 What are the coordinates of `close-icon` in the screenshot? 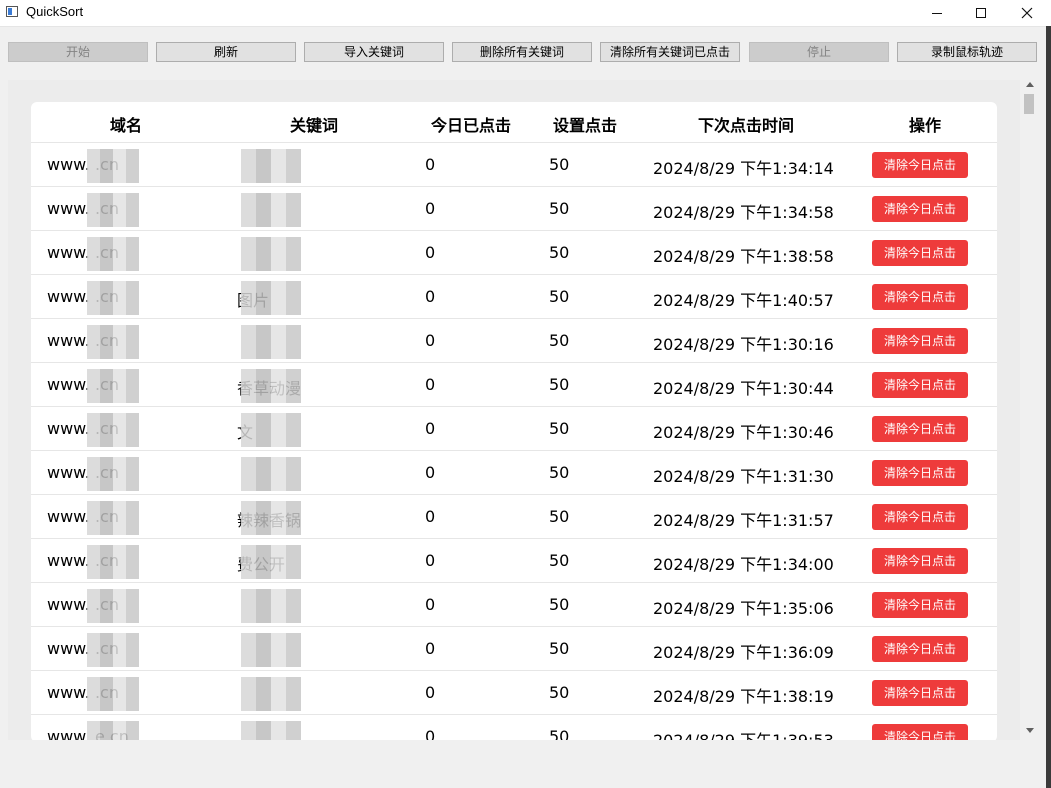 It's located at (1027, 13).